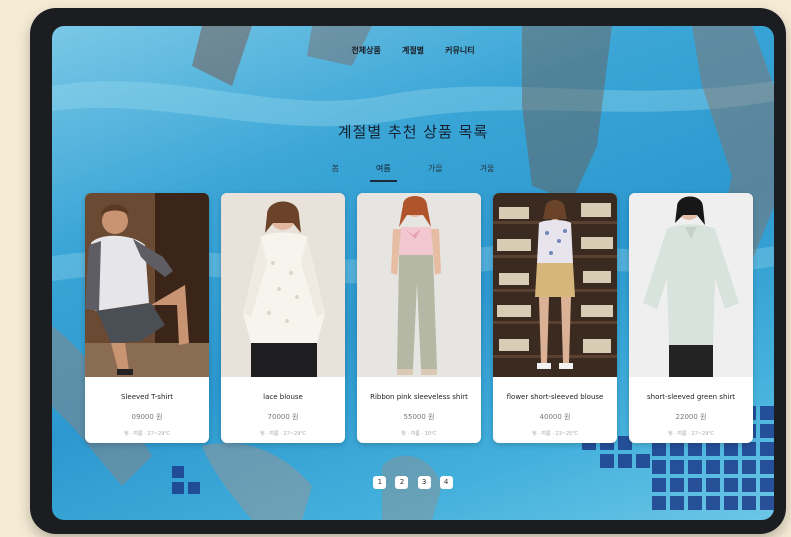 The width and height of the screenshot is (791, 537). I want to click on nav-community: 커뮤니티, so click(459, 50).